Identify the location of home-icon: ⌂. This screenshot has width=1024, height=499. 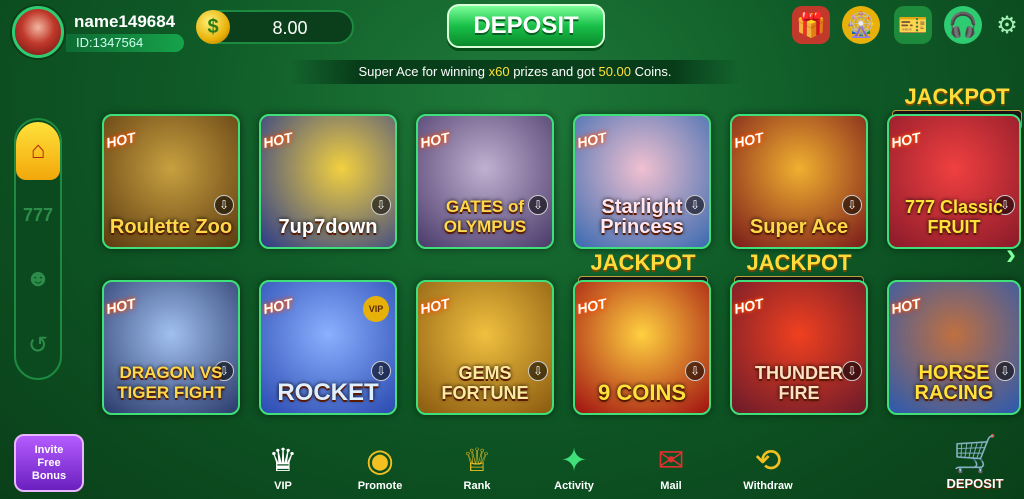
(38, 151).